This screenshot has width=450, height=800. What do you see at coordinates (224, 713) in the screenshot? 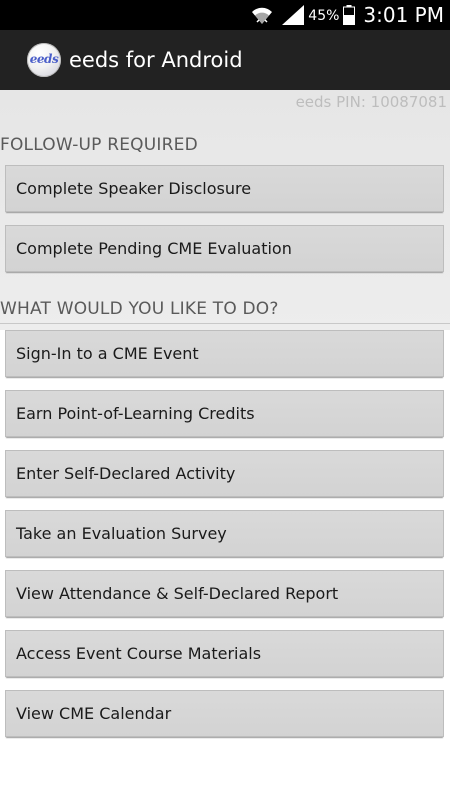
I see `view-cme-calendar-button: View CME Calendar` at bounding box center [224, 713].